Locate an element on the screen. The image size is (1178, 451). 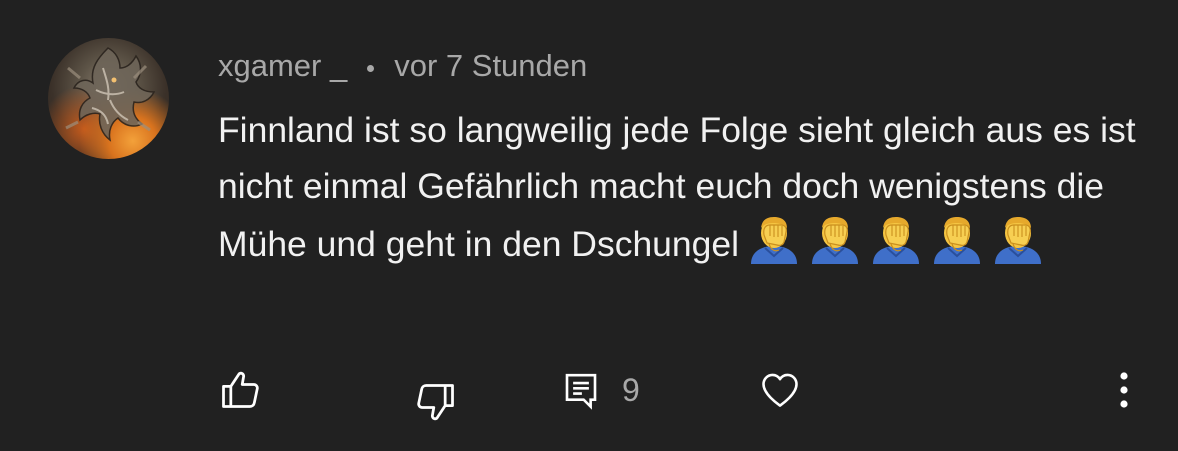
thumbs-down-icon is located at coordinates (435, 402).